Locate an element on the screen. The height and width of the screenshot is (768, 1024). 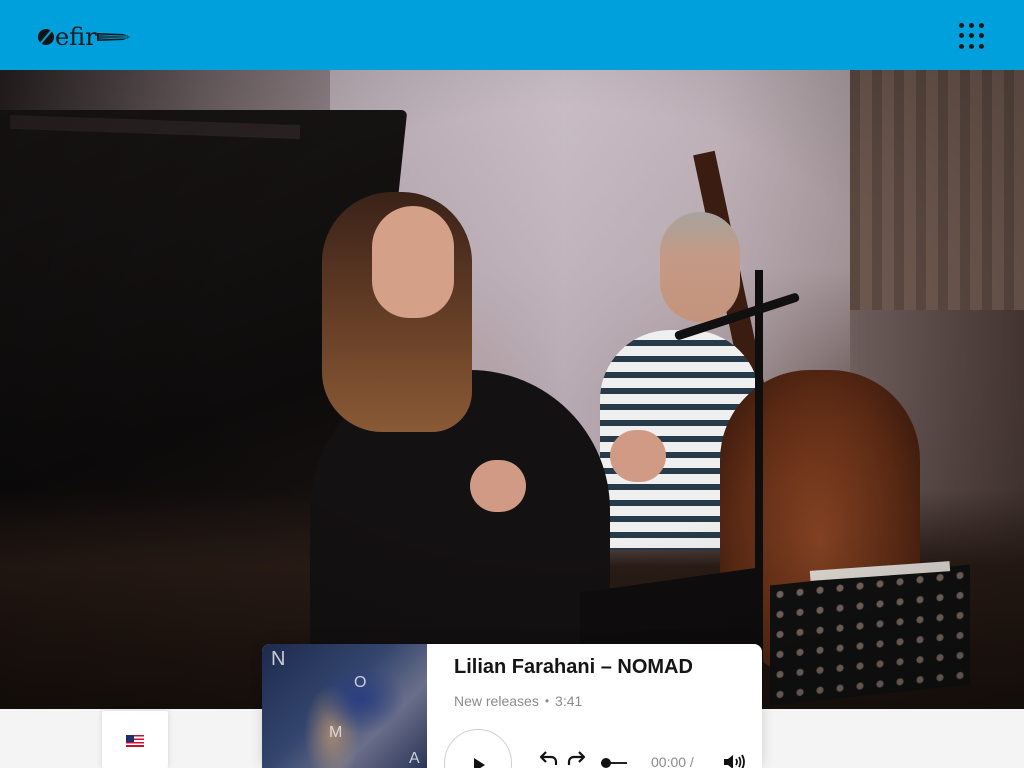
track-meta: New releases • 3:41 is located at coordinates (518, 701).